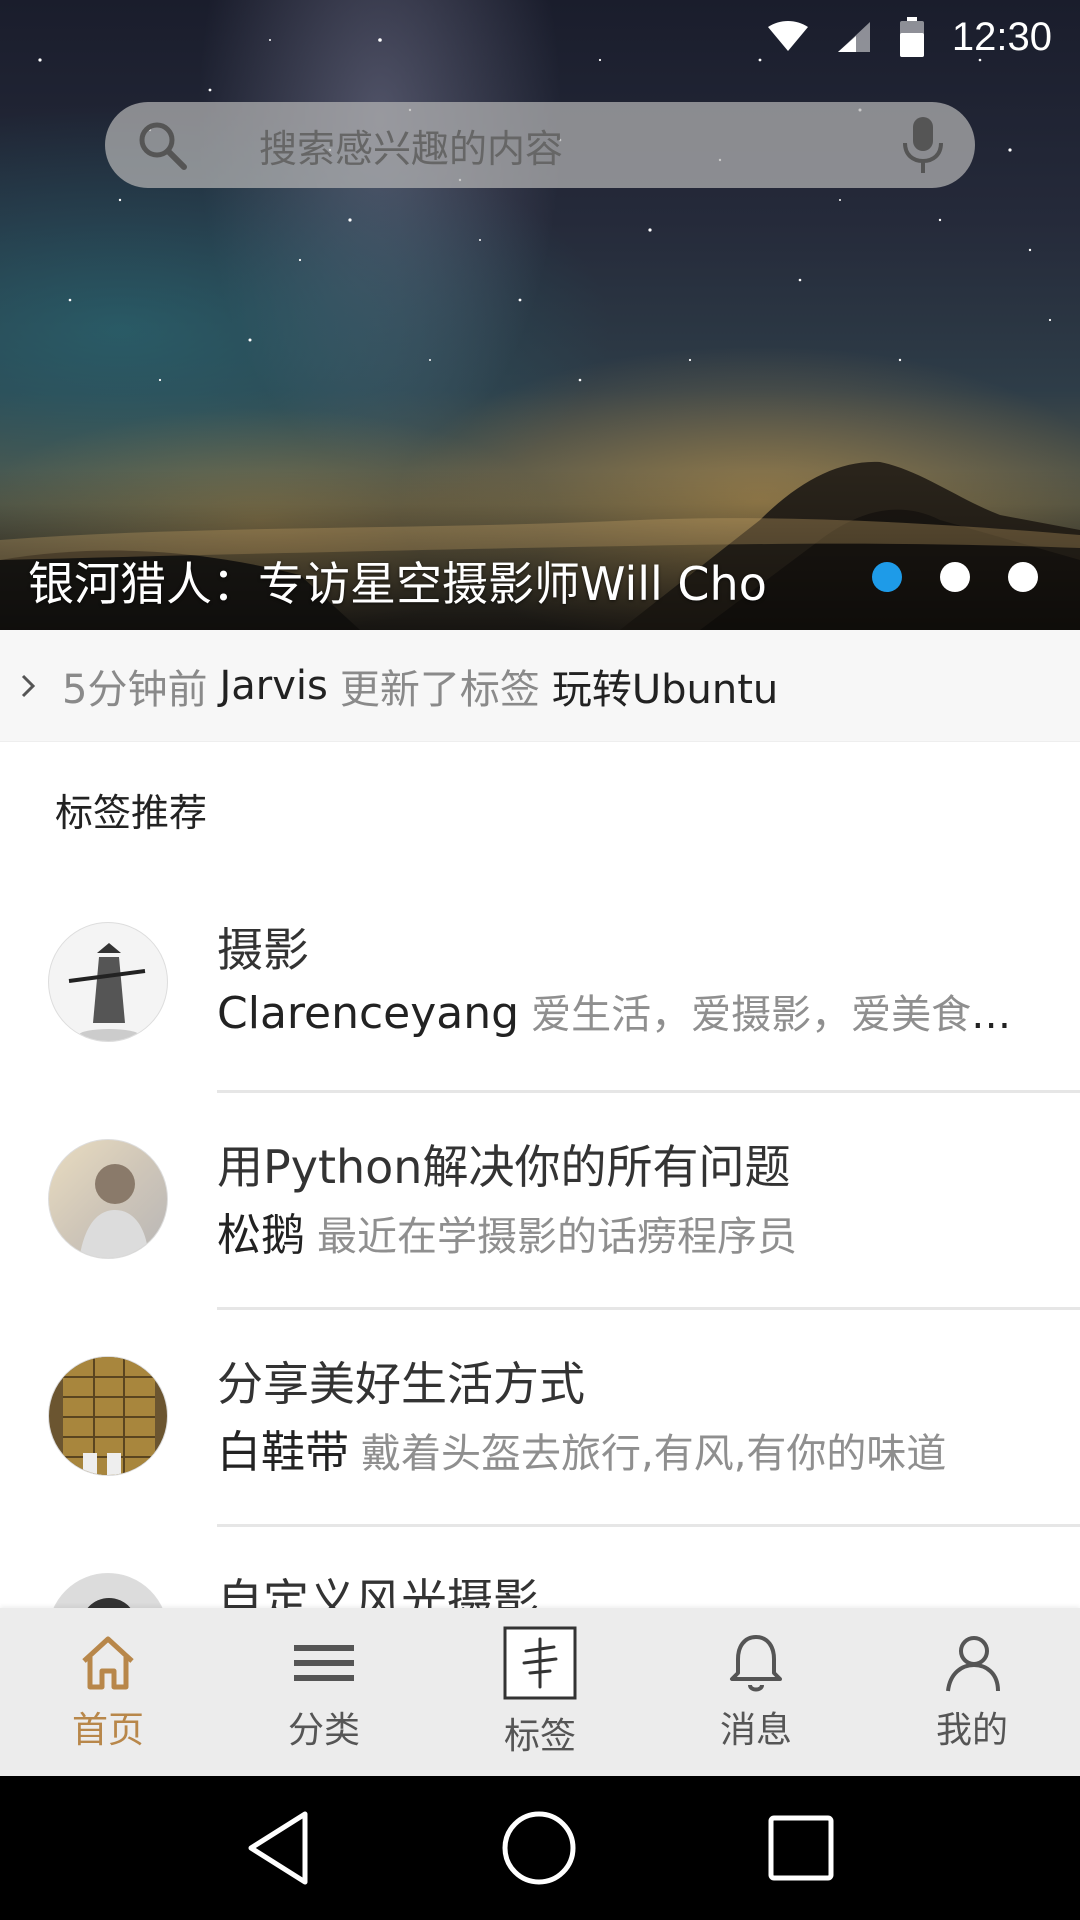 This screenshot has height=1920, width=1080. Describe the element at coordinates (261, 1235) in the screenshot. I see `tag-author: 松鹅` at that location.